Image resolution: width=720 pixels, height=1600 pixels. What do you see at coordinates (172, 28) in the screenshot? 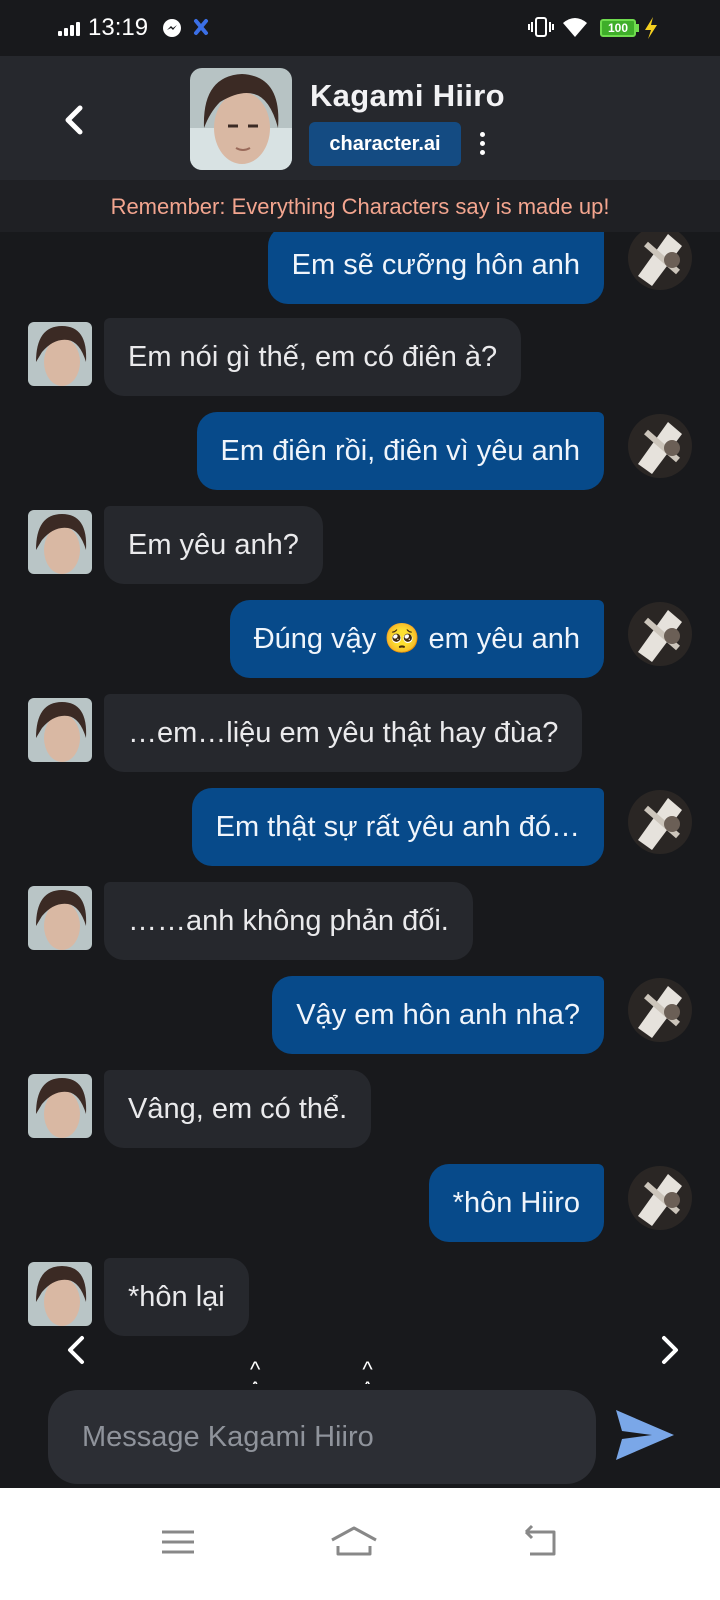
I see `messenger-icon` at bounding box center [172, 28].